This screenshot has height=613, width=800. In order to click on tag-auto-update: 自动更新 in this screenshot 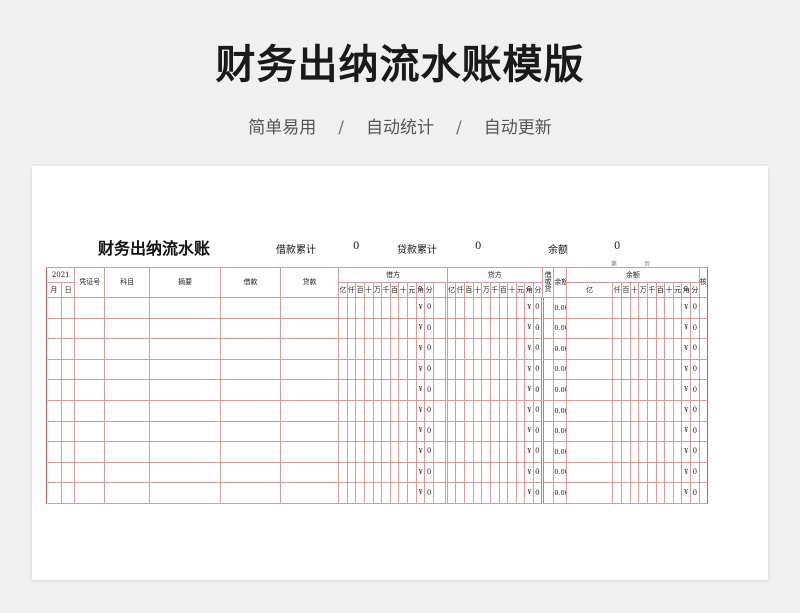, I will do `click(517, 128)`.